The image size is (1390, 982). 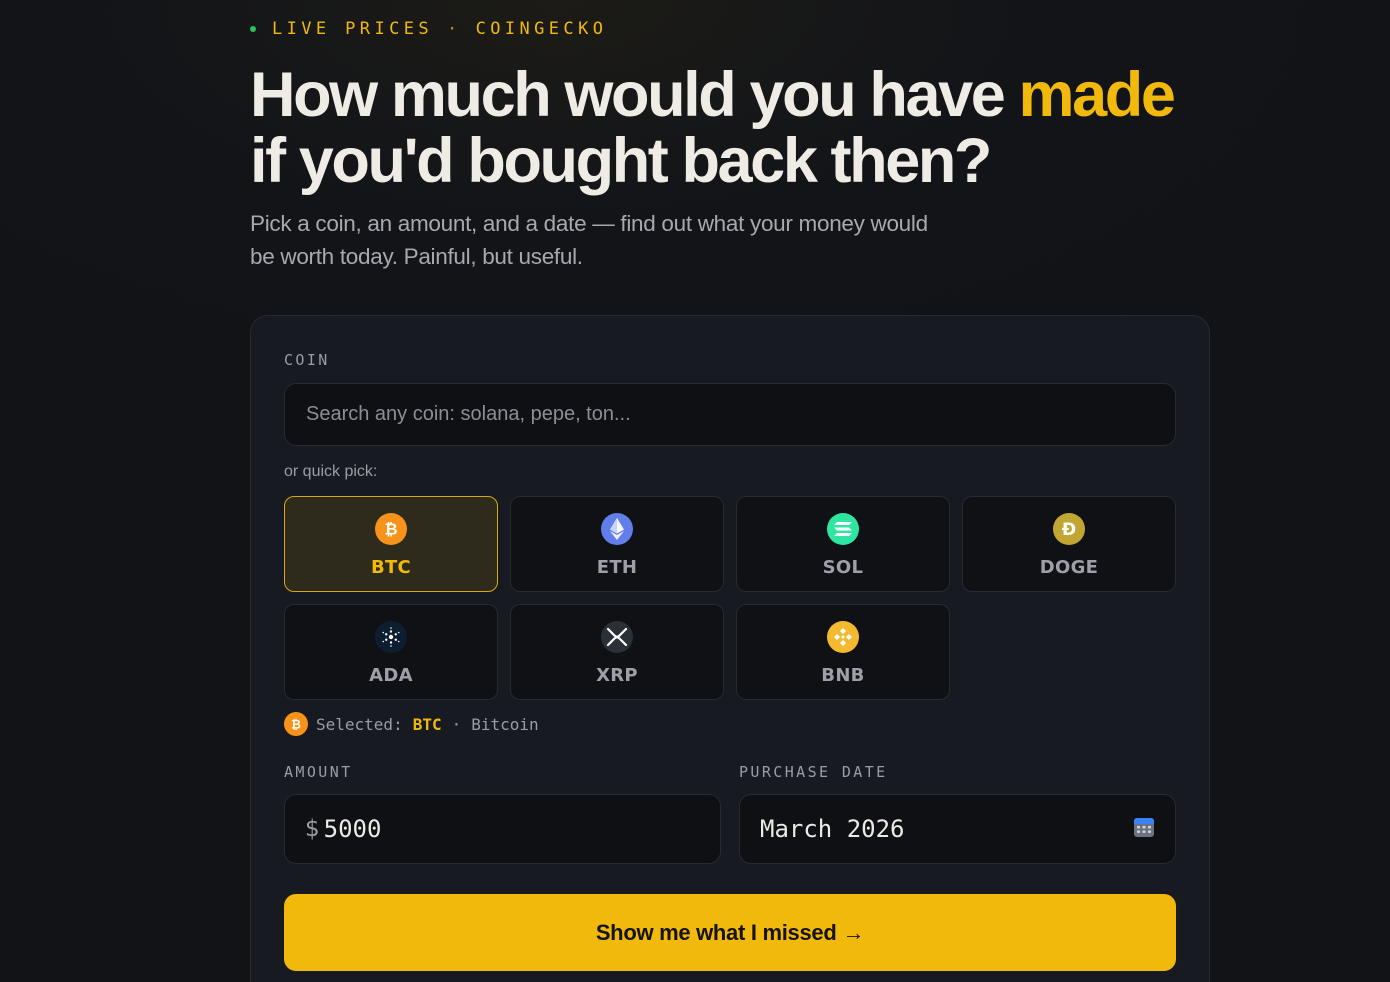 I want to click on coin-symbol: ETH, so click(x=617, y=567).